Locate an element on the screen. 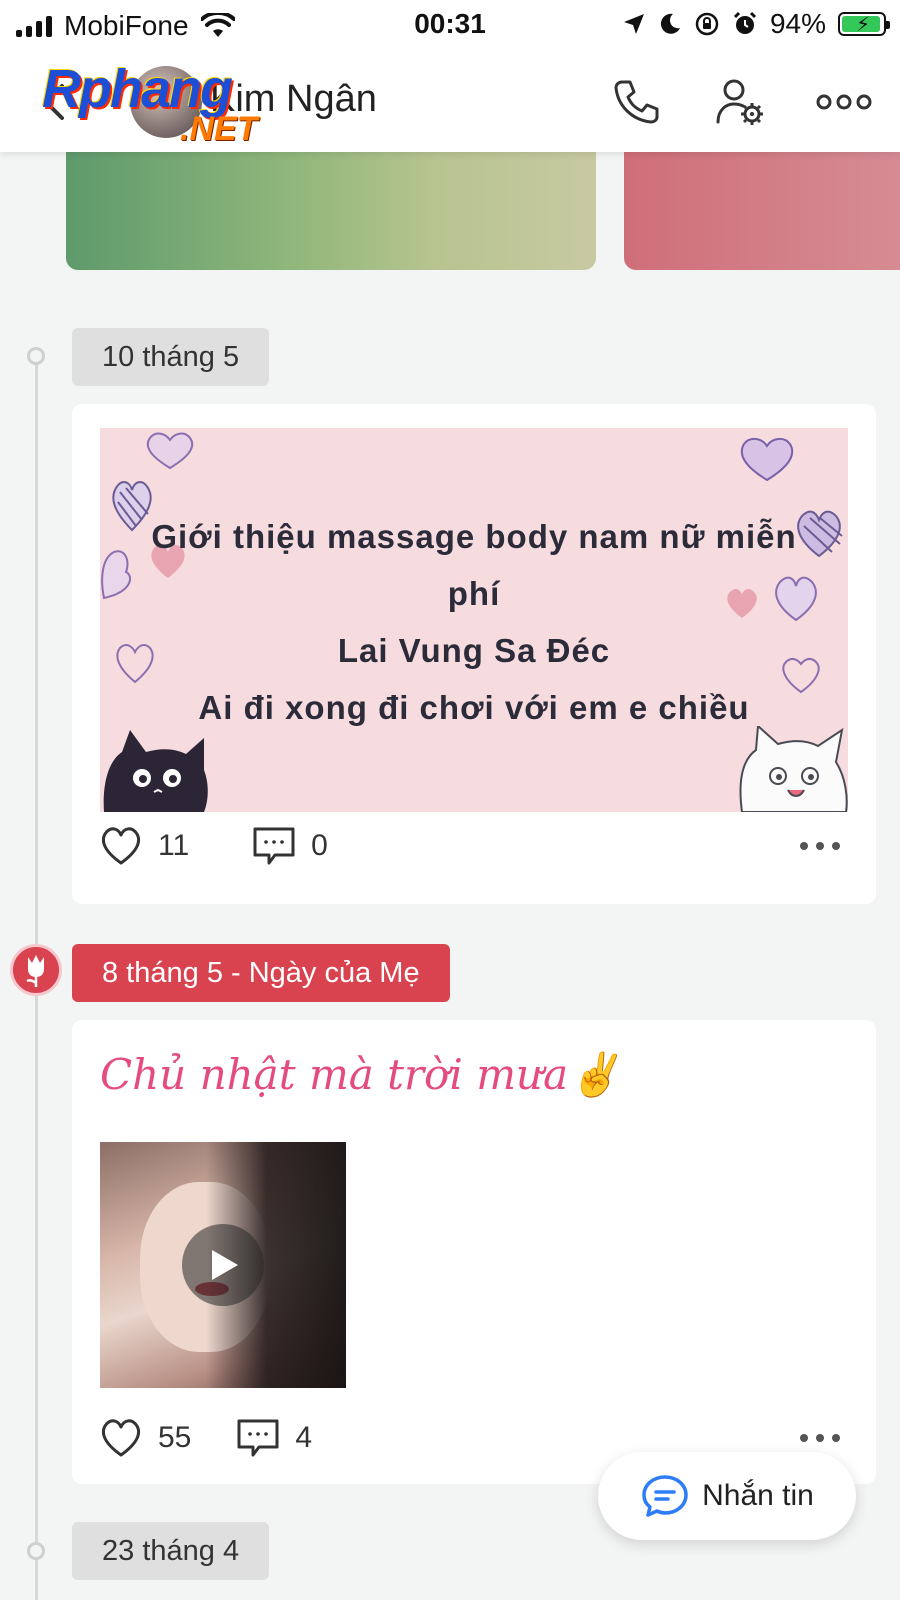 The width and height of the screenshot is (900, 1600). status-text: Chủ nhật mà trời mưa✌️ is located at coordinates (360, 1074).